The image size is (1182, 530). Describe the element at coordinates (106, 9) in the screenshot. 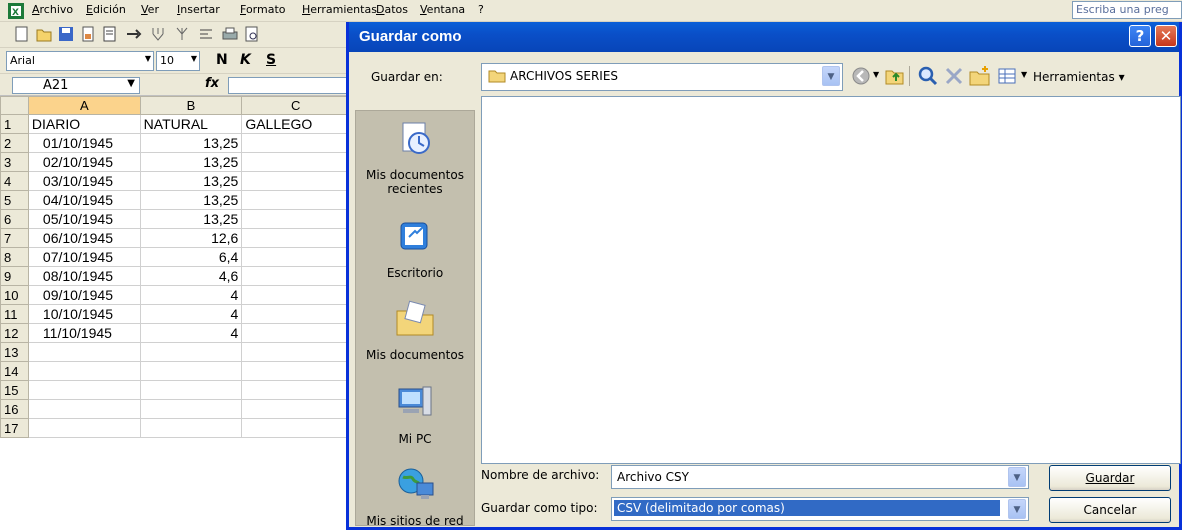

I see `menu-edicion: Edición` at that location.